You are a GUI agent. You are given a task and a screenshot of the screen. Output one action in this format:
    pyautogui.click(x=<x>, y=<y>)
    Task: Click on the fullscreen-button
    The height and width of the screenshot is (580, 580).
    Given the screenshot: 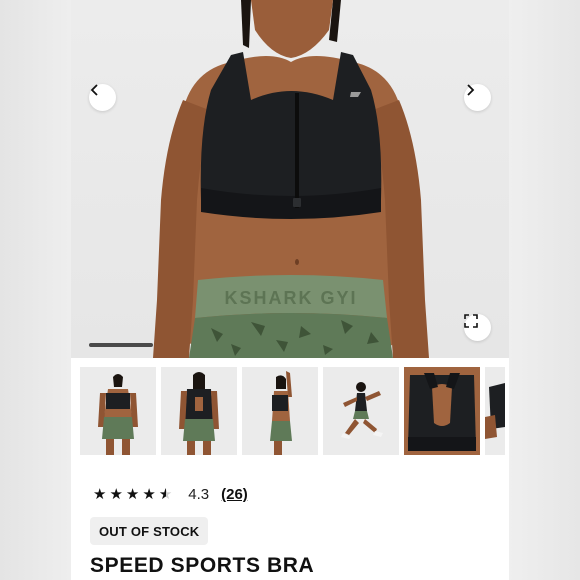 What is the action you would take?
    pyautogui.click(x=477, y=327)
    